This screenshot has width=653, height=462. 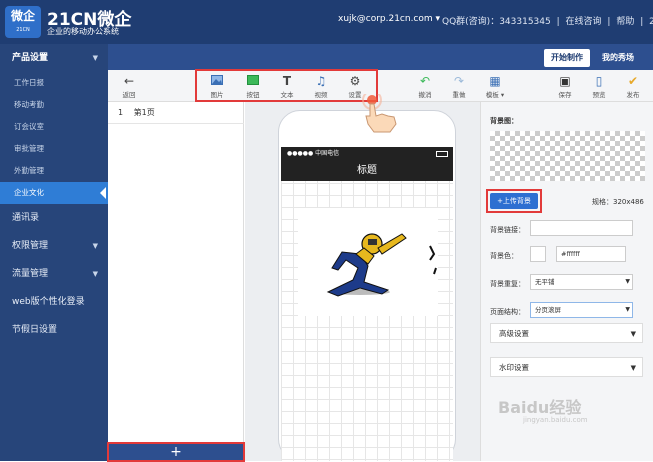 I want to click on undo-label: 撤消, so click(x=425, y=95).